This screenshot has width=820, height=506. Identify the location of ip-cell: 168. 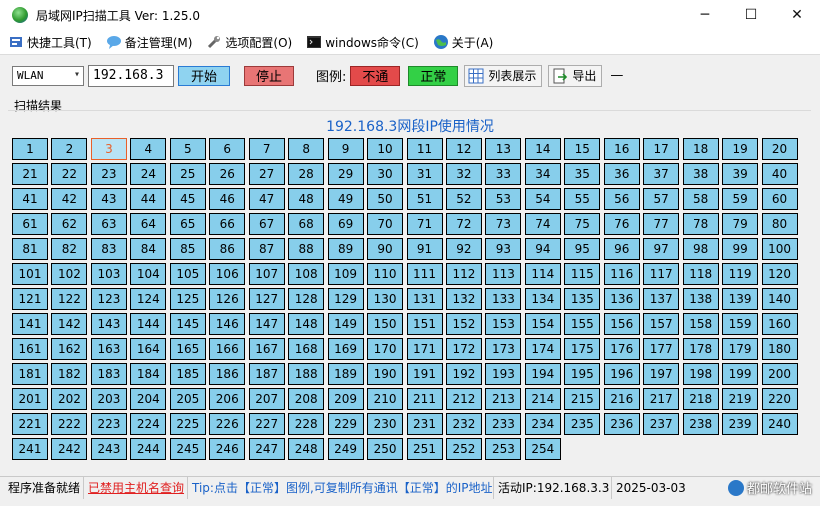
(306, 349).